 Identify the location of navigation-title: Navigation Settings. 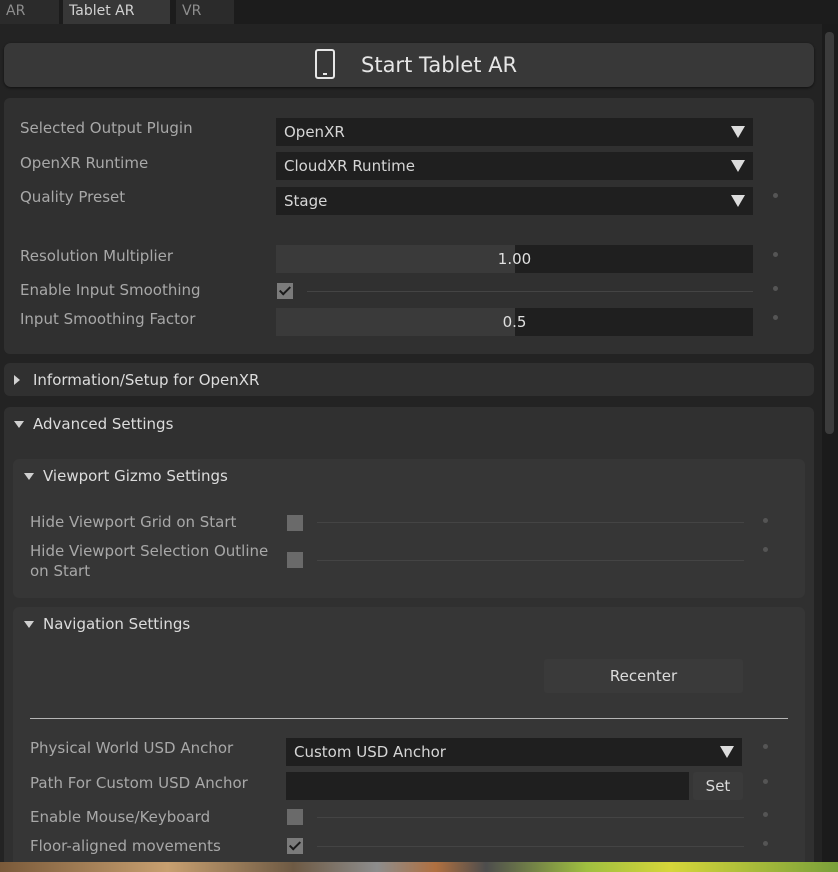
(116, 624).